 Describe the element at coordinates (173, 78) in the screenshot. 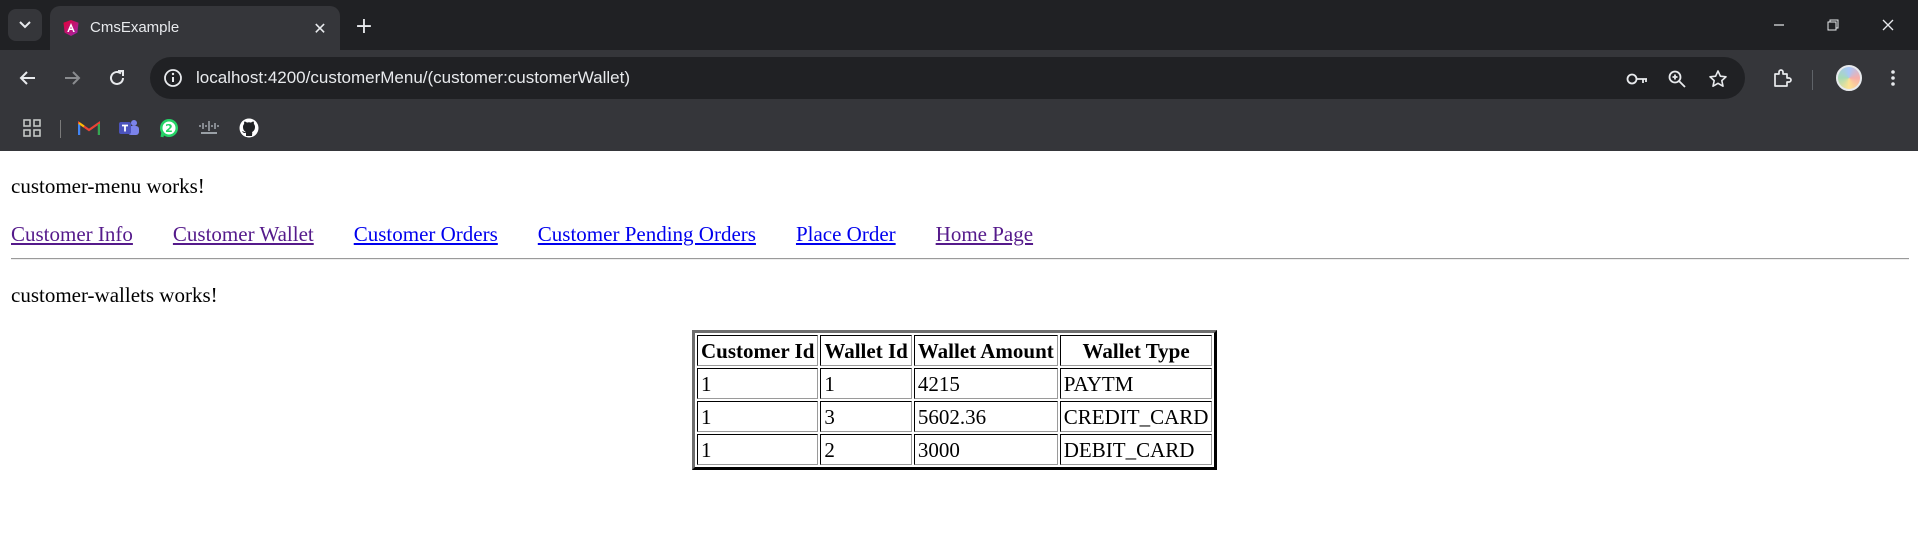

I see `site-info-icon` at that location.